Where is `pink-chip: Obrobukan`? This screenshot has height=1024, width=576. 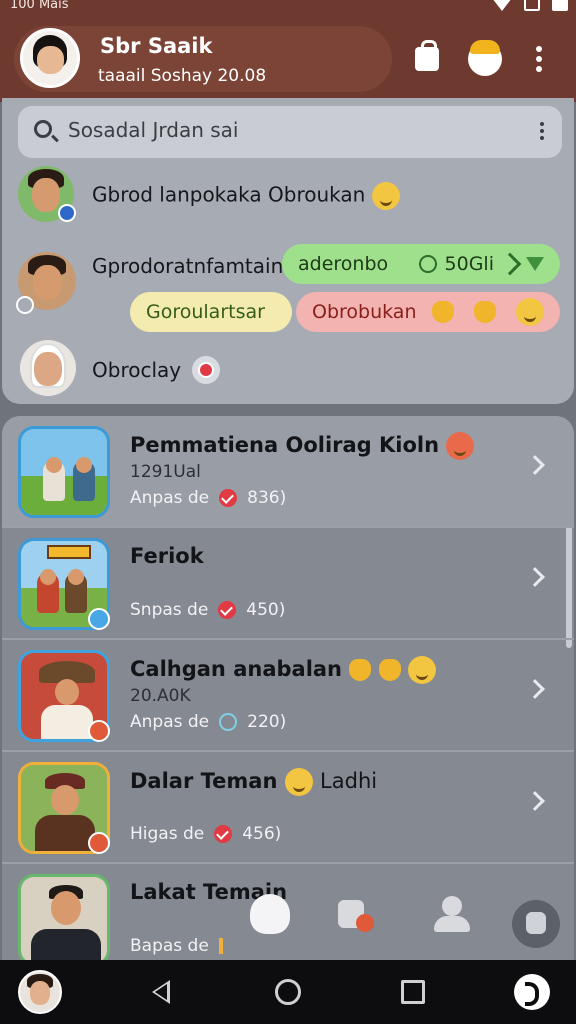
pink-chip: Obrobukan is located at coordinates (428, 312).